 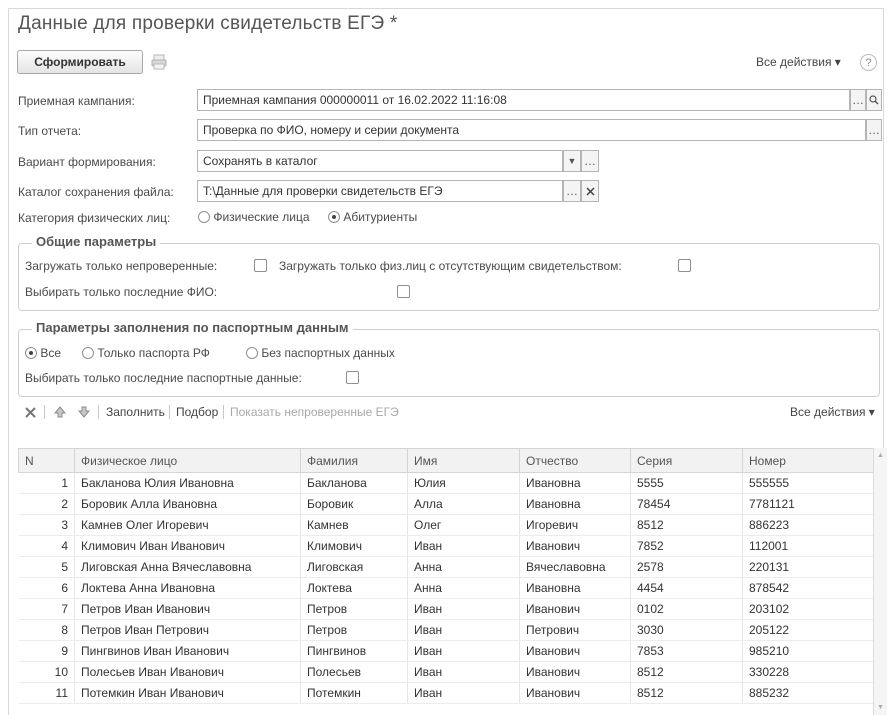 I want to click on table-cell: 7, so click(x=46, y=609).